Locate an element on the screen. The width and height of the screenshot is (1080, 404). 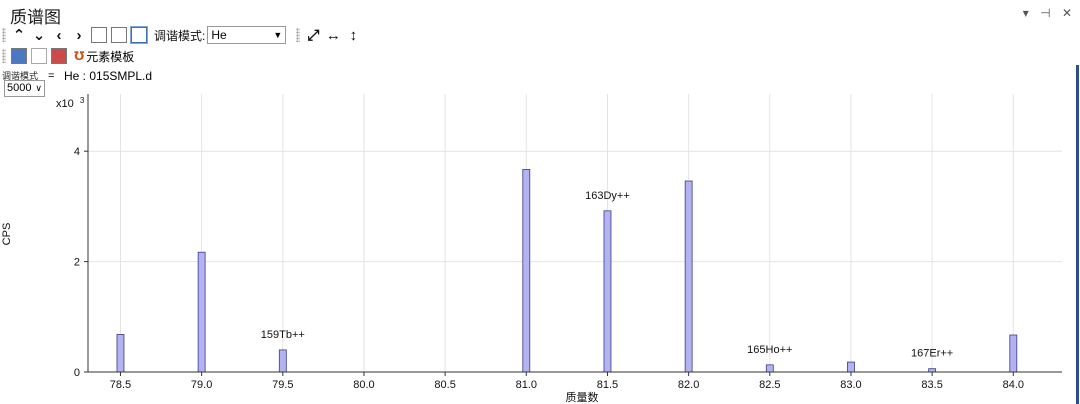
x-tick-label: 83.0 is located at coordinates (850, 385).